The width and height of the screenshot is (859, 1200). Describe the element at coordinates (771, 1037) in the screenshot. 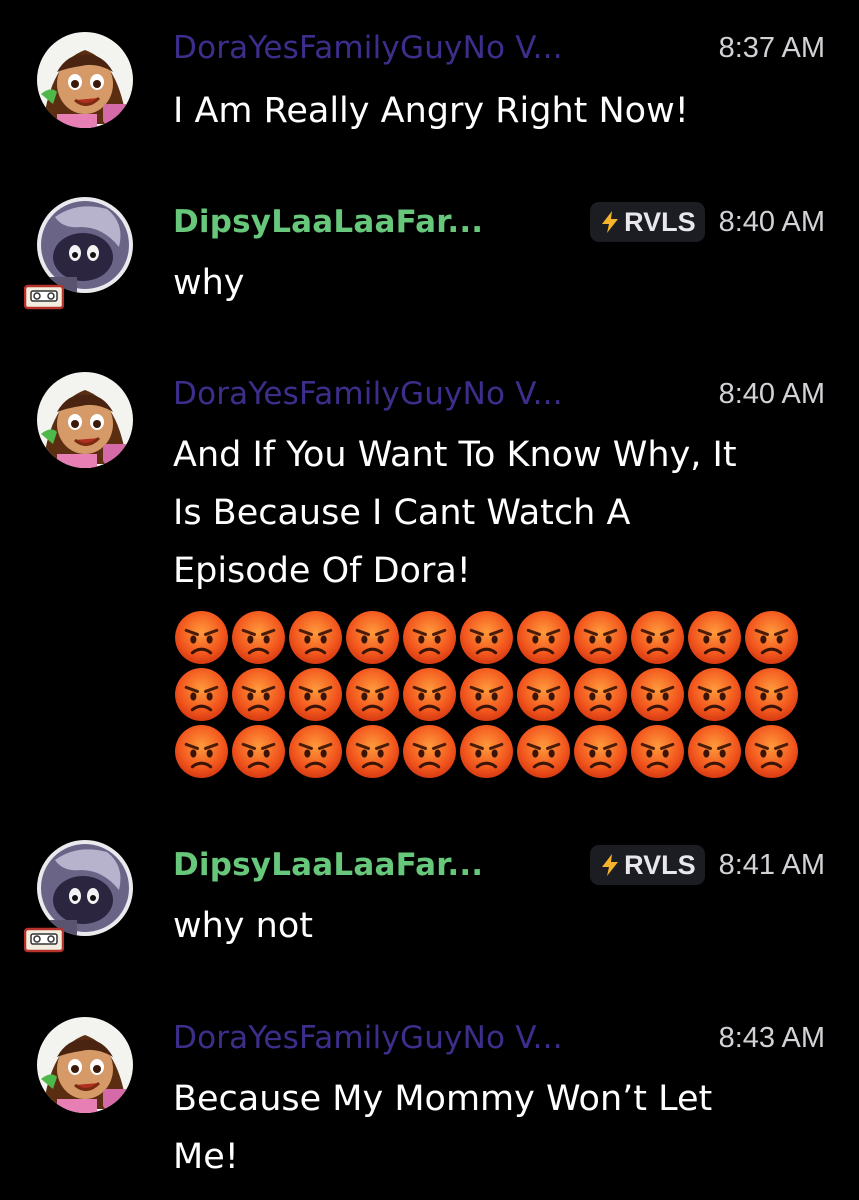

I see `message-timestamp: 8:43 AM` at that location.